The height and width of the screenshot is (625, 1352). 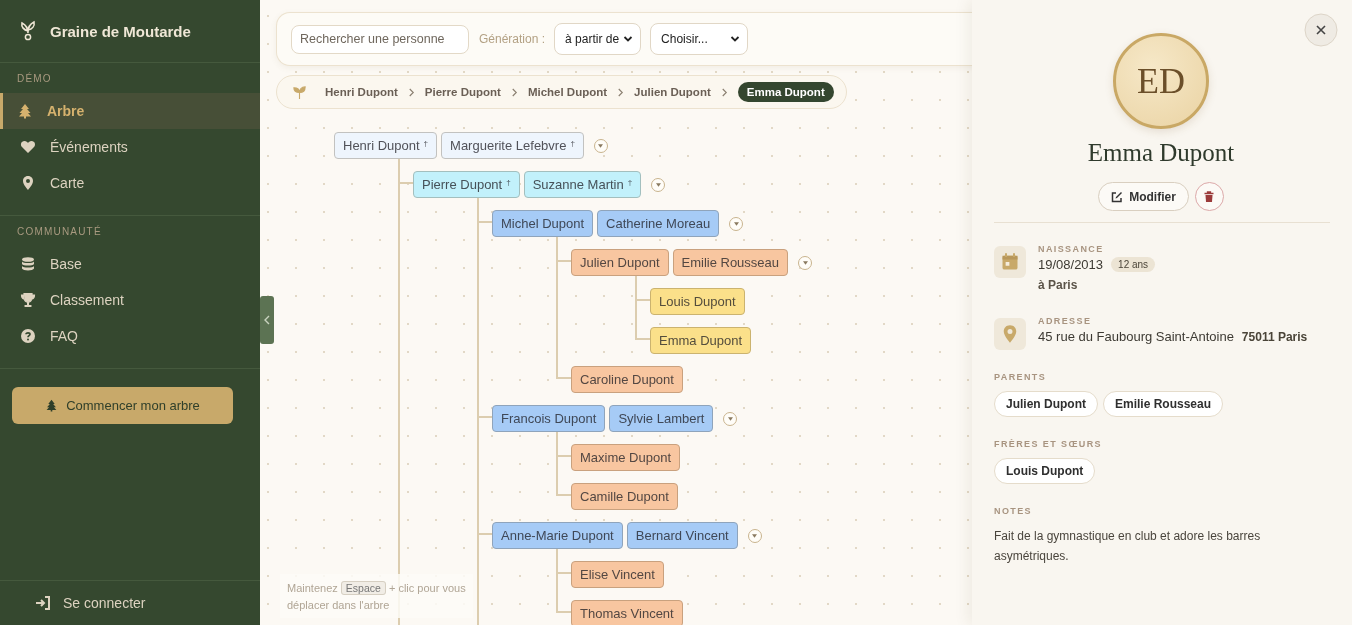 I want to click on edit-button: Modifier, so click(x=1143, y=196).